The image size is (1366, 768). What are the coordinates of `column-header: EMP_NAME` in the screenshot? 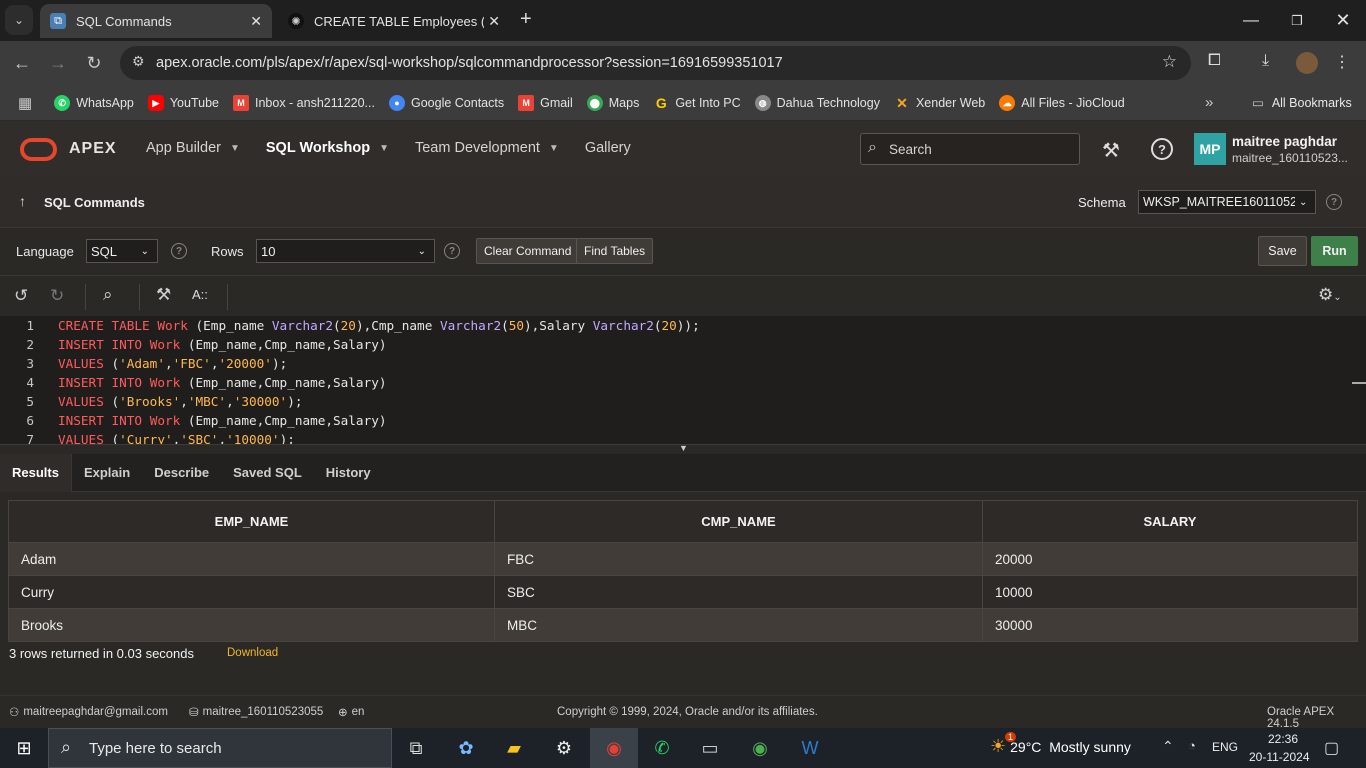 It's located at (251, 521).